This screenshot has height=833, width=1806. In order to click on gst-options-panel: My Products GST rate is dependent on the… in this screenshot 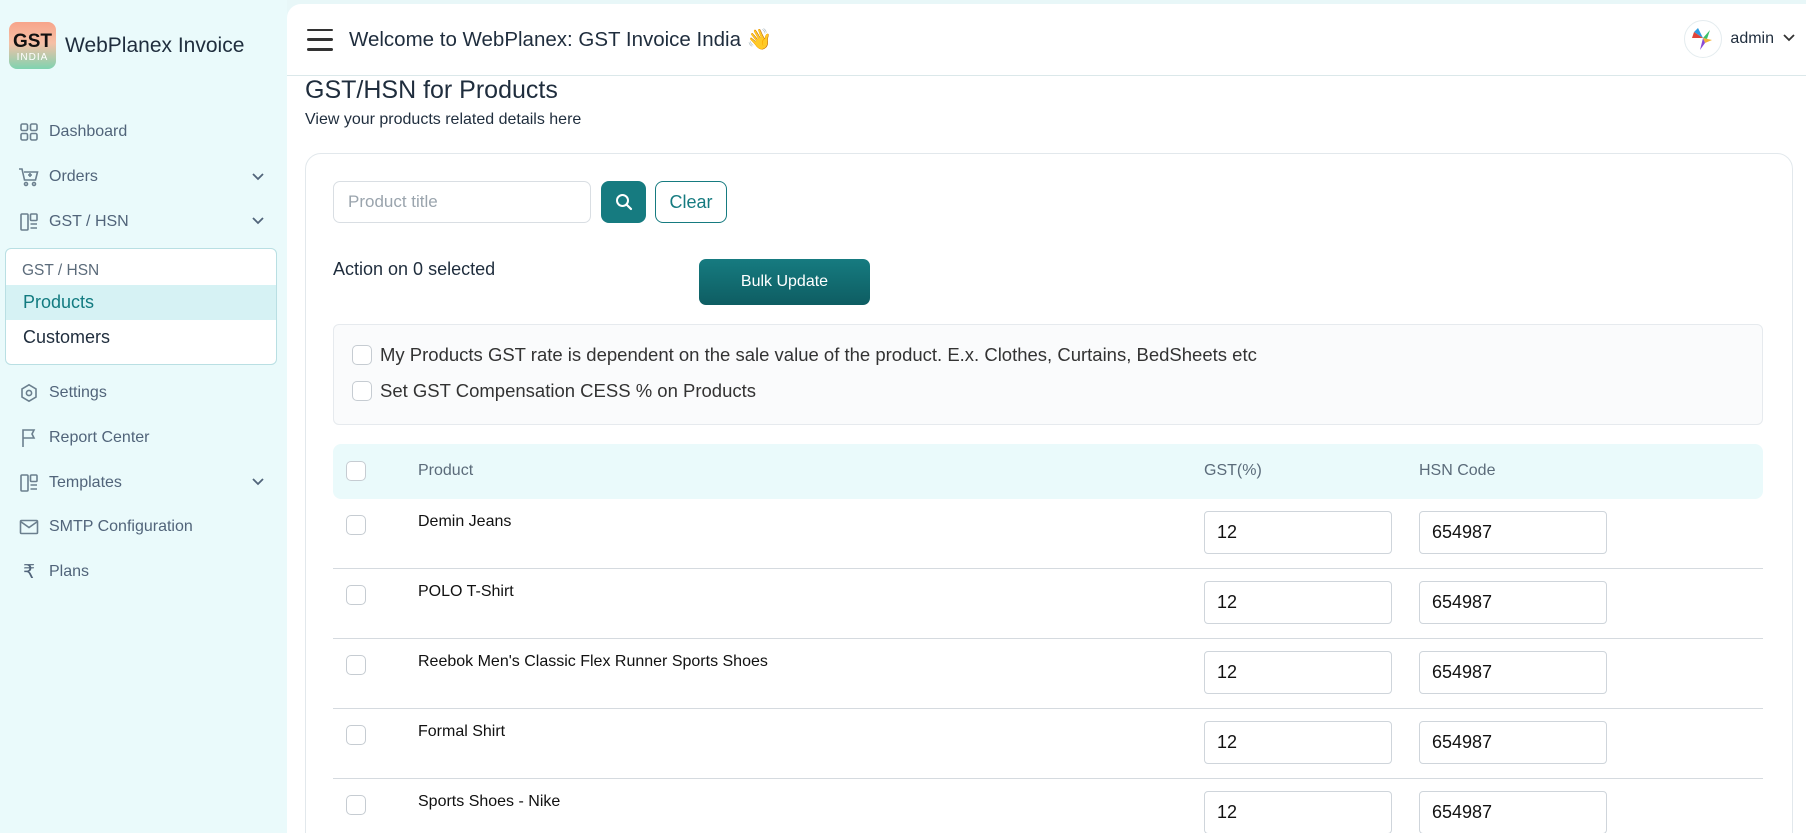, I will do `click(1048, 374)`.